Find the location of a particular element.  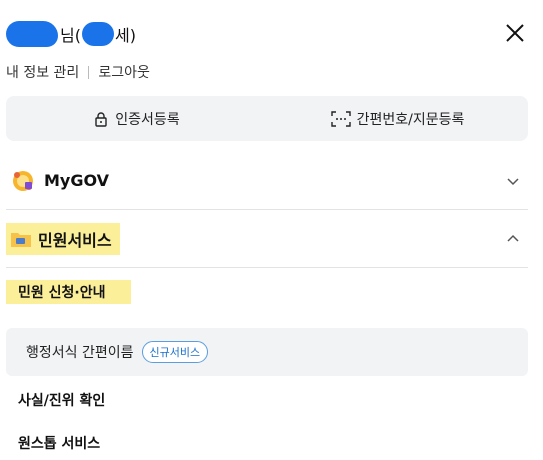

scan-icon is located at coordinates (340, 118).